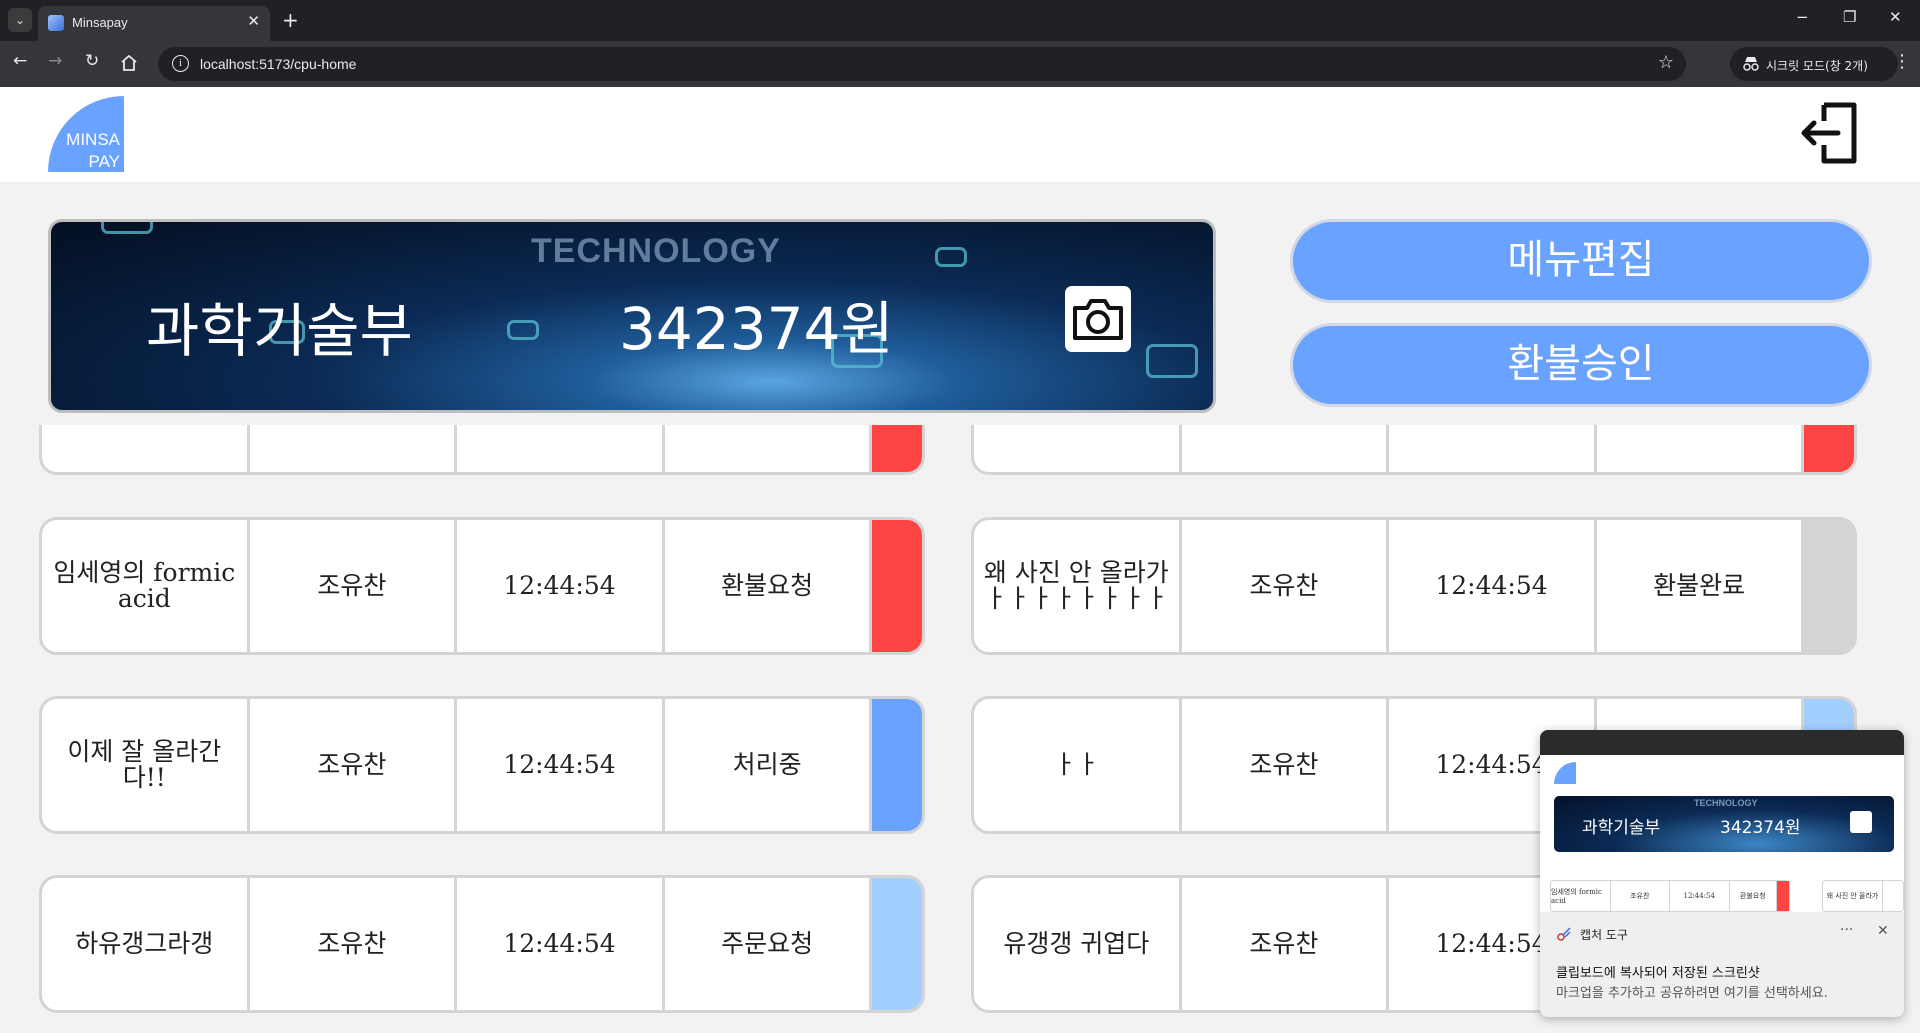 The height and width of the screenshot is (1033, 1920). What do you see at coordinates (769, 586) in the screenshot?
I see `order-status: 환불요청` at bounding box center [769, 586].